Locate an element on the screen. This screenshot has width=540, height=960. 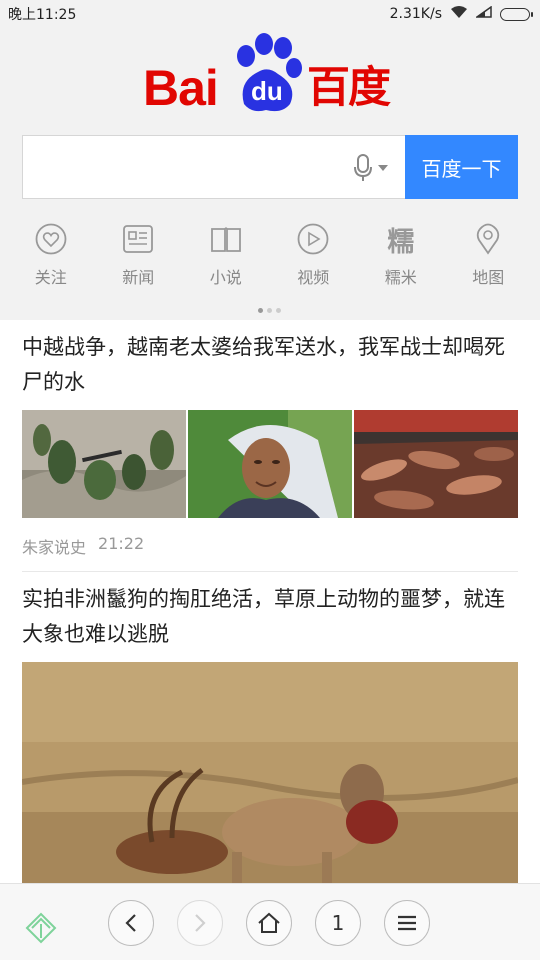
hamburger-menu-icon is located at coordinates (407, 923).